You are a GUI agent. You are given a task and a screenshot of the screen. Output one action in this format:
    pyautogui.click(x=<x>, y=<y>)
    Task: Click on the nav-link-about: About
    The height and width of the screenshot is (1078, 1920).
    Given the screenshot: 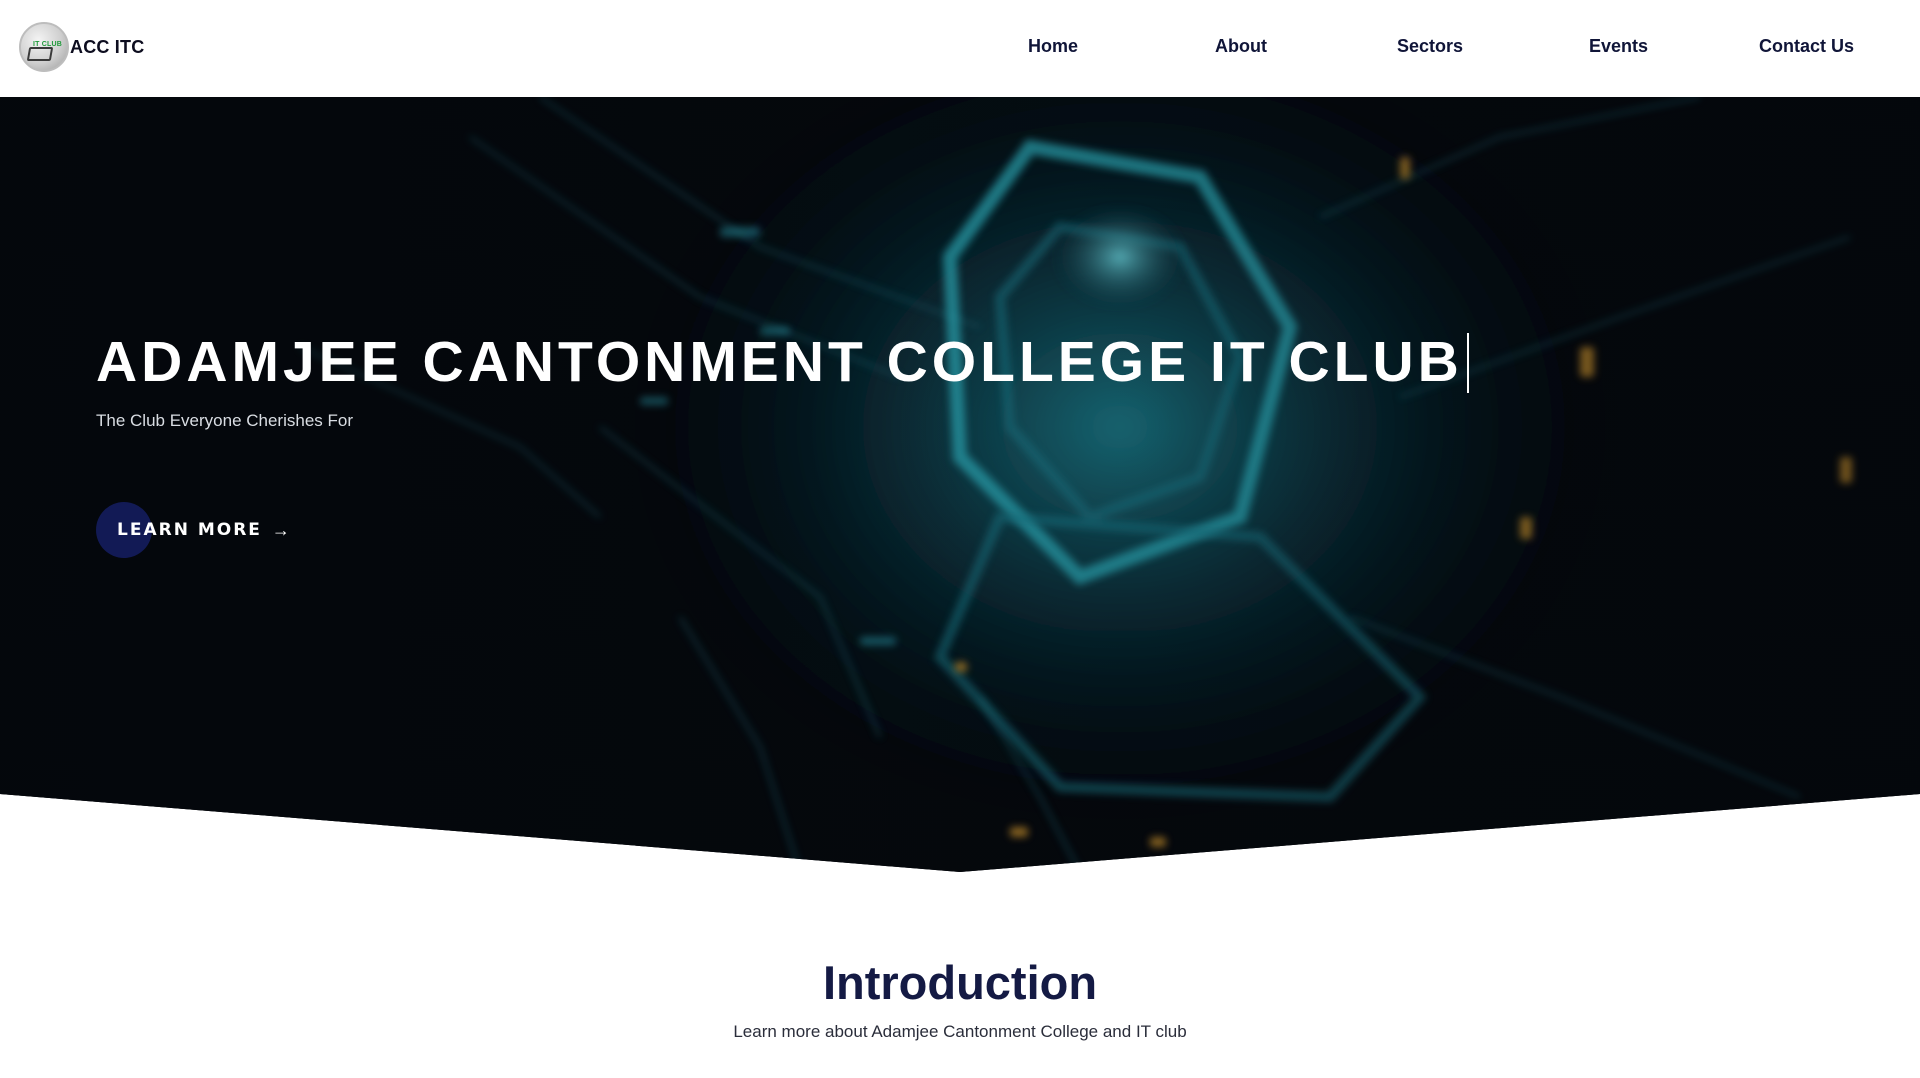 What is the action you would take?
    pyautogui.click(x=1241, y=46)
    